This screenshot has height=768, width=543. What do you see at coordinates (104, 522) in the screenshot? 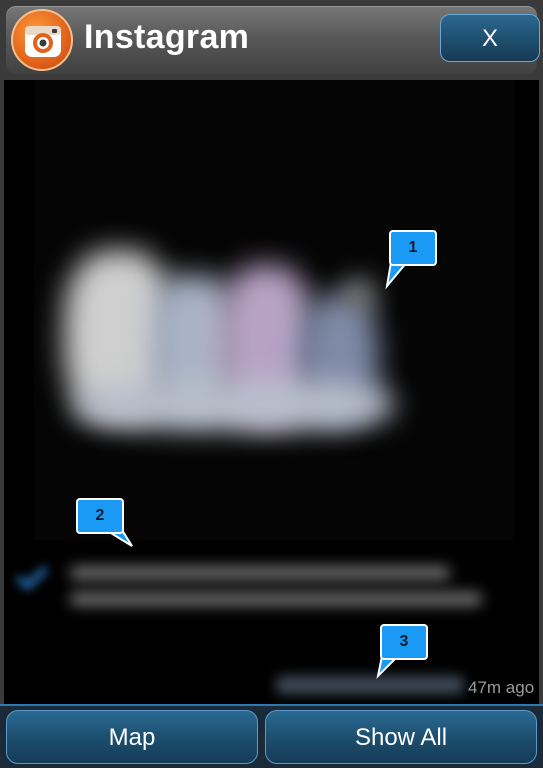
I see `callout-badge: 2` at bounding box center [104, 522].